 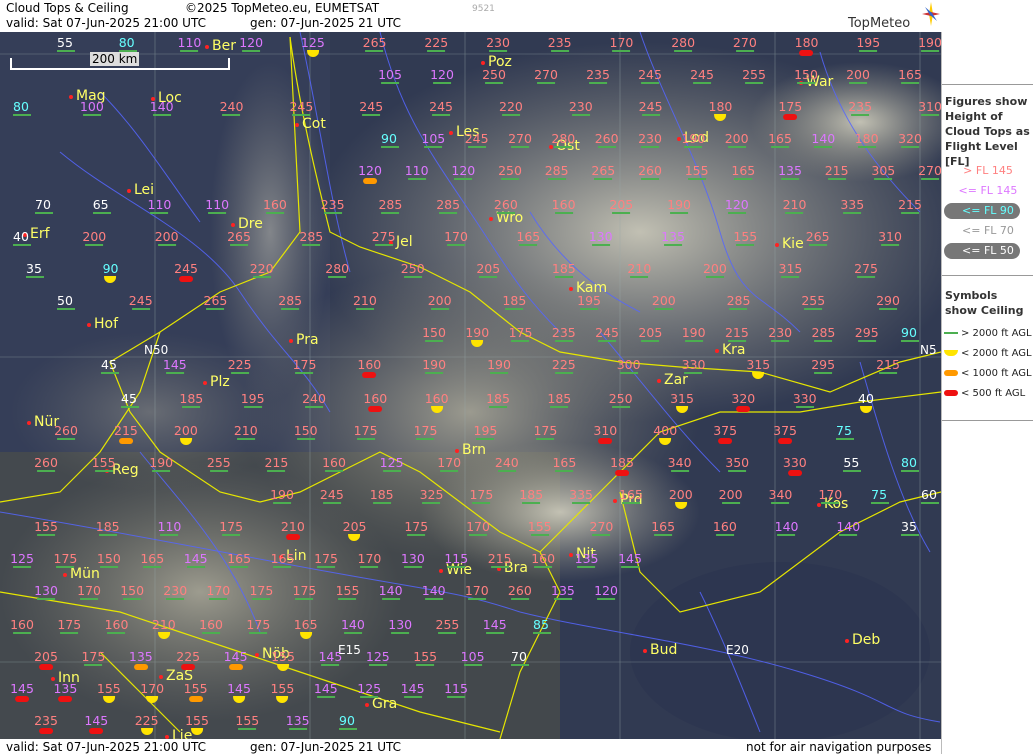 What do you see at coordinates (813, 301) in the screenshot?
I see `flight-level-value: 255` at bounding box center [813, 301].